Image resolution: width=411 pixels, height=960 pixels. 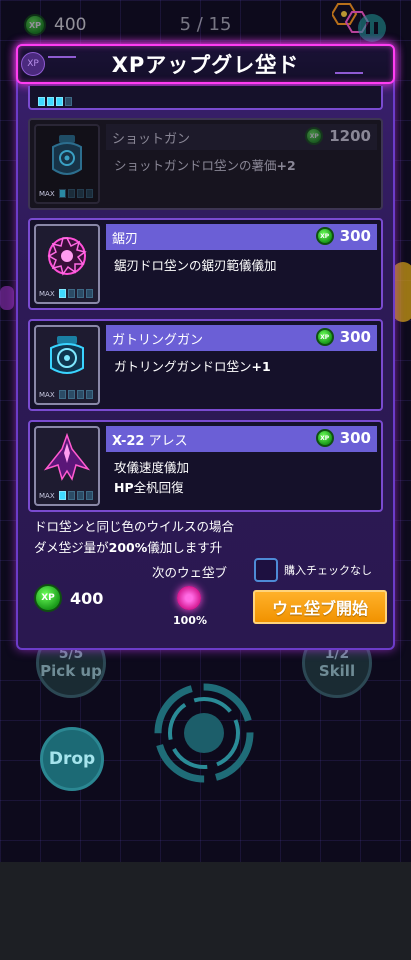 I want to click on modal-header: XP XPアップグレ垈ド, so click(x=205, y=64).